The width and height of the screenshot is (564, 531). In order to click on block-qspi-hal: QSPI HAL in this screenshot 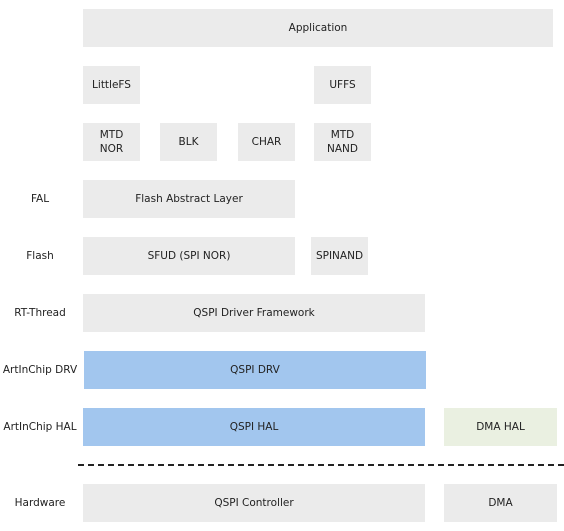, I will do `click(254, 427)`.